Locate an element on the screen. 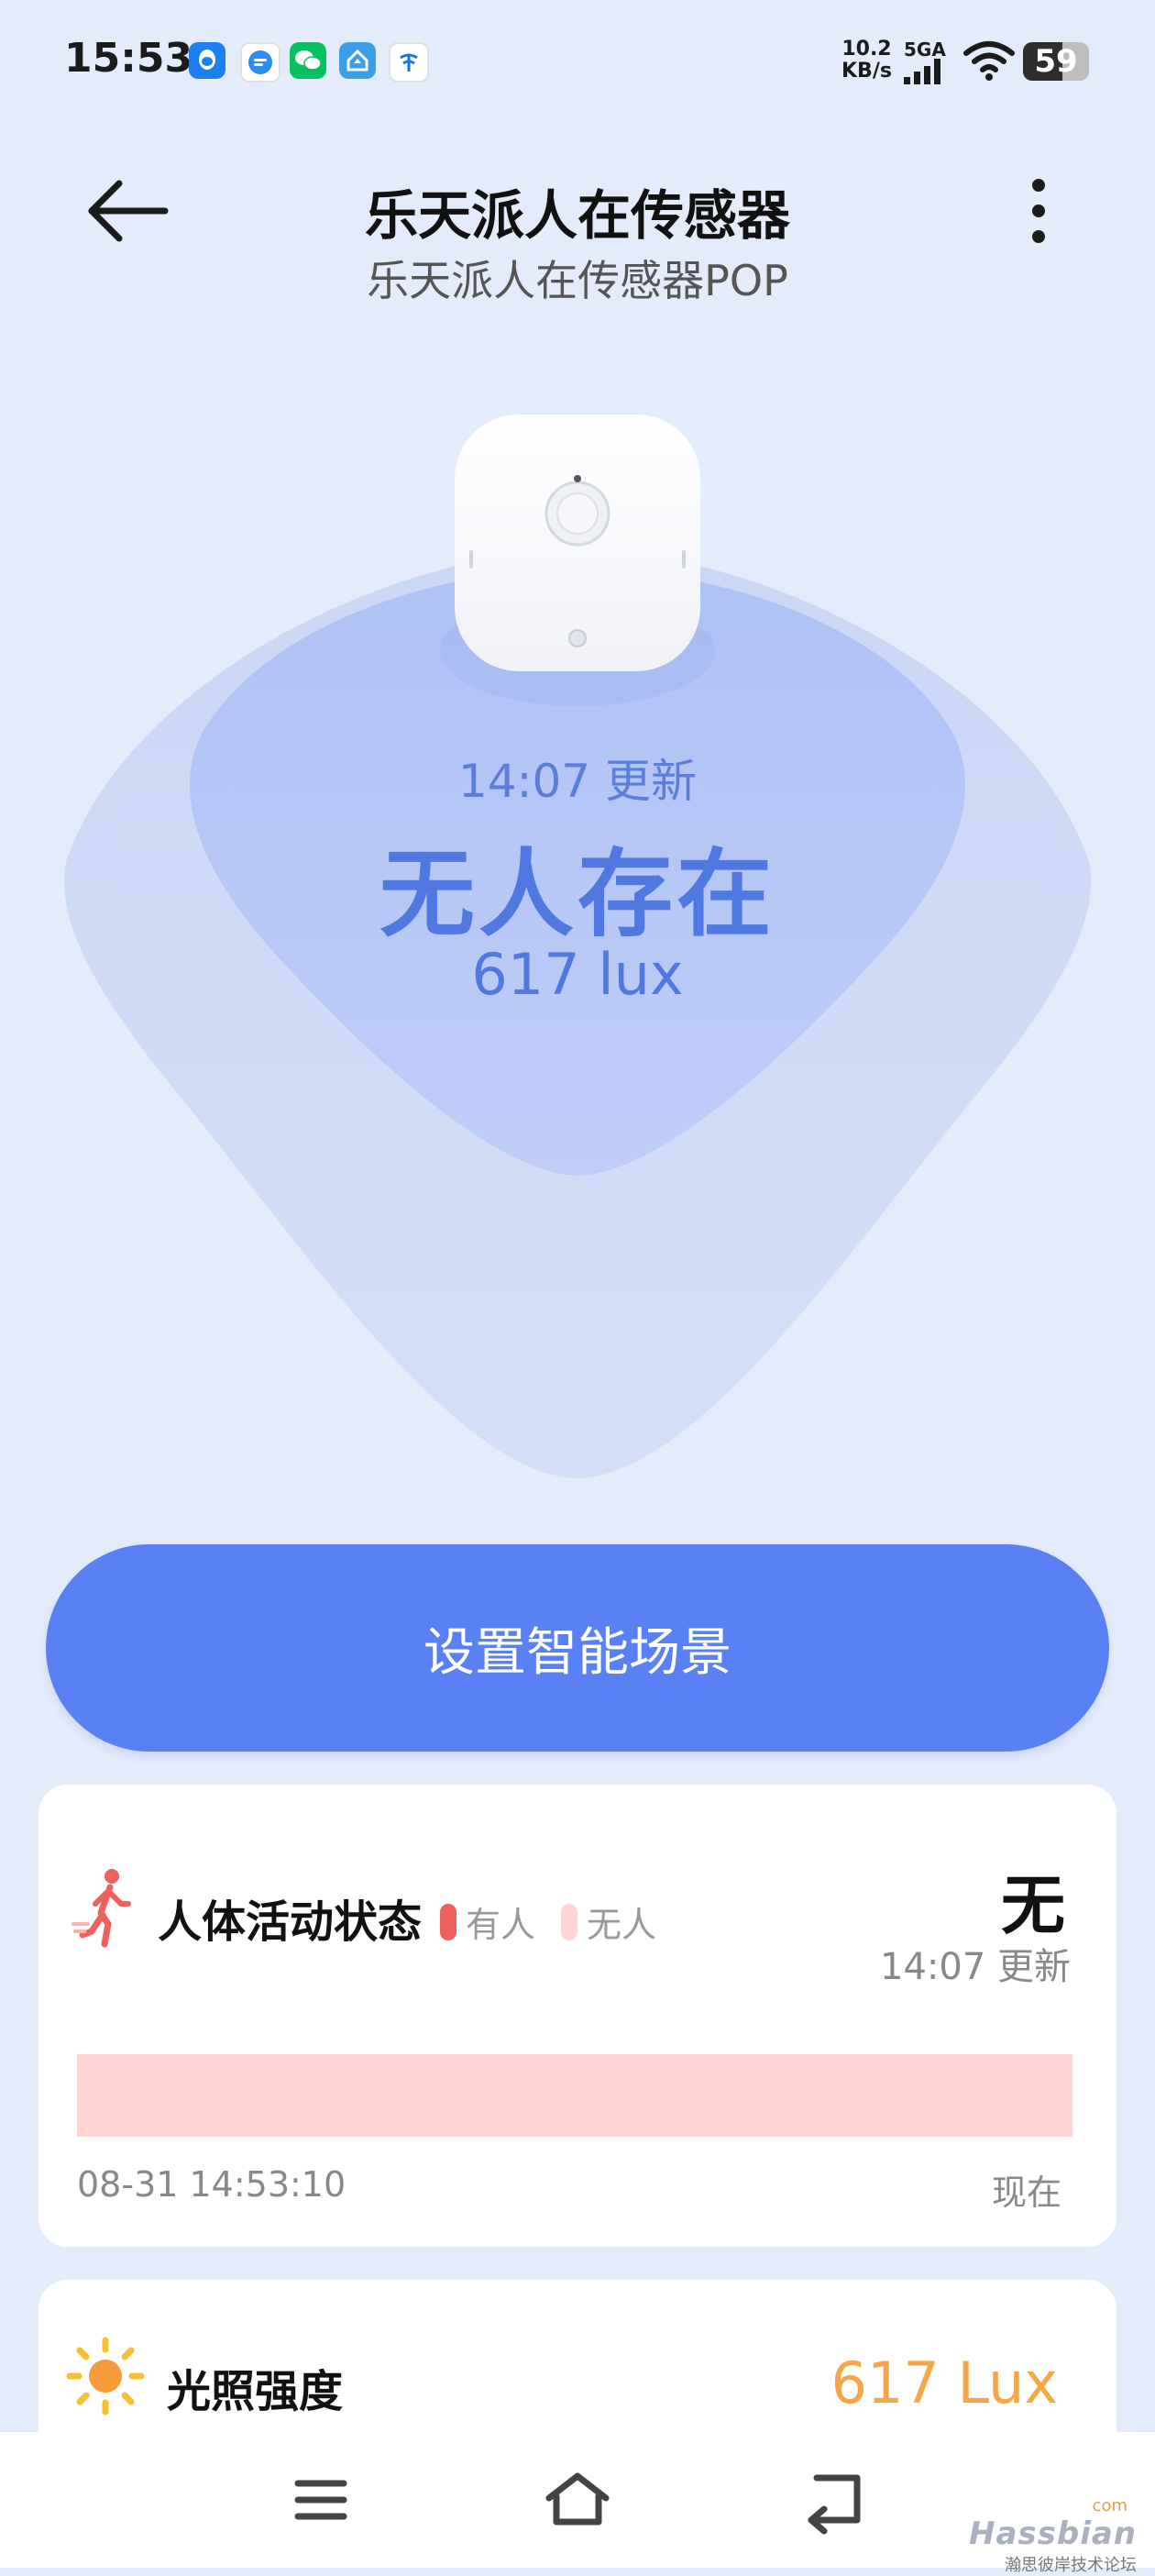 The image size is (1155, 2576). battery-indicator: 59 is located at coordinates (1056, 61).